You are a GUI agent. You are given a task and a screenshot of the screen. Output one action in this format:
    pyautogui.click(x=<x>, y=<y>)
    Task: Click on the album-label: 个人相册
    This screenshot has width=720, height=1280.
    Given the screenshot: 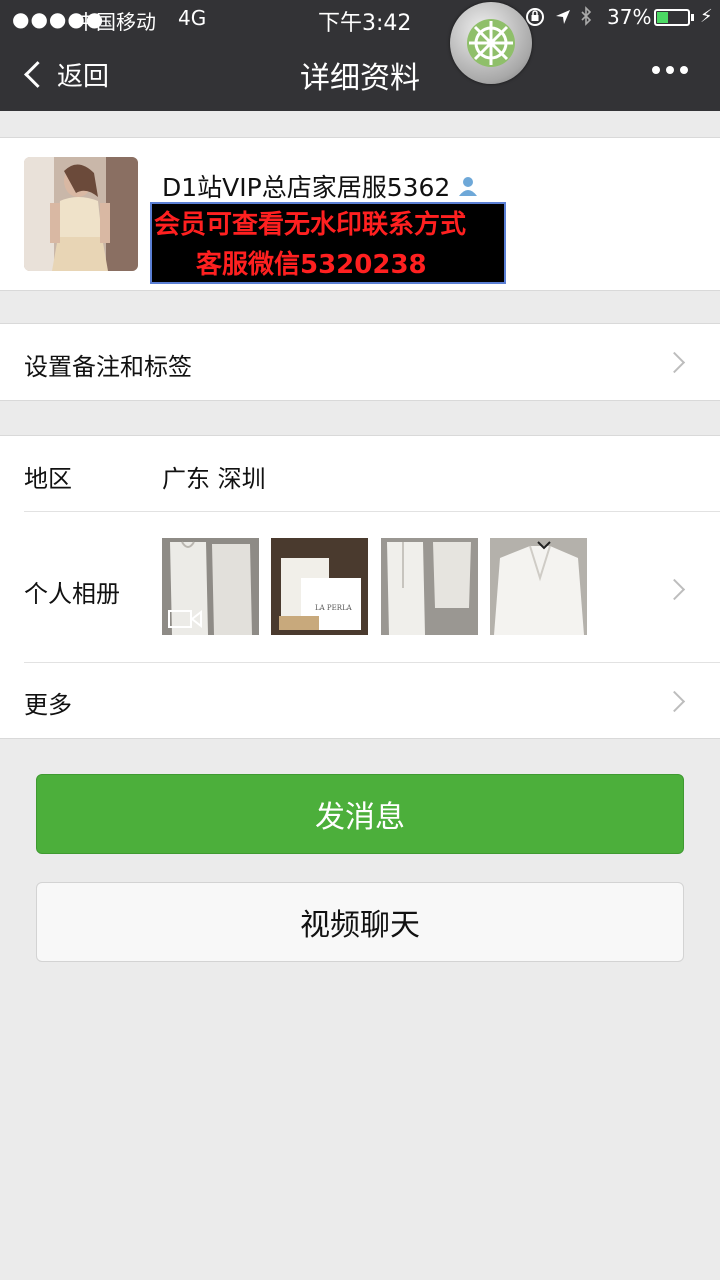 What is the action you would take?
    pyautogui.click(x=72, y=594)
    